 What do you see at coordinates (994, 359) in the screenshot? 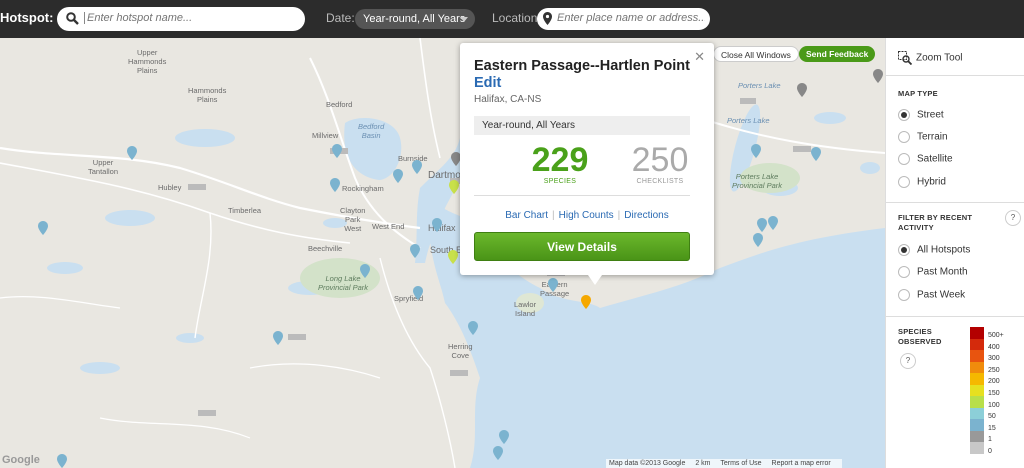
I see `legend-label: 300` at bounding box center [994, 359].